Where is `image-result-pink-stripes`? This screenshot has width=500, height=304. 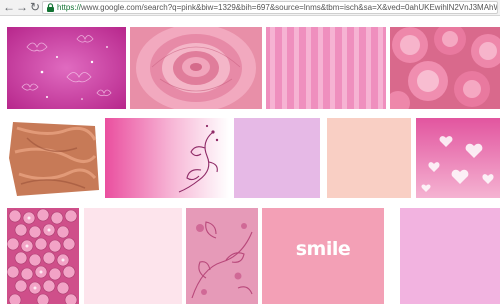
image-result-pink-stripes is located at coordinates (326, 68).